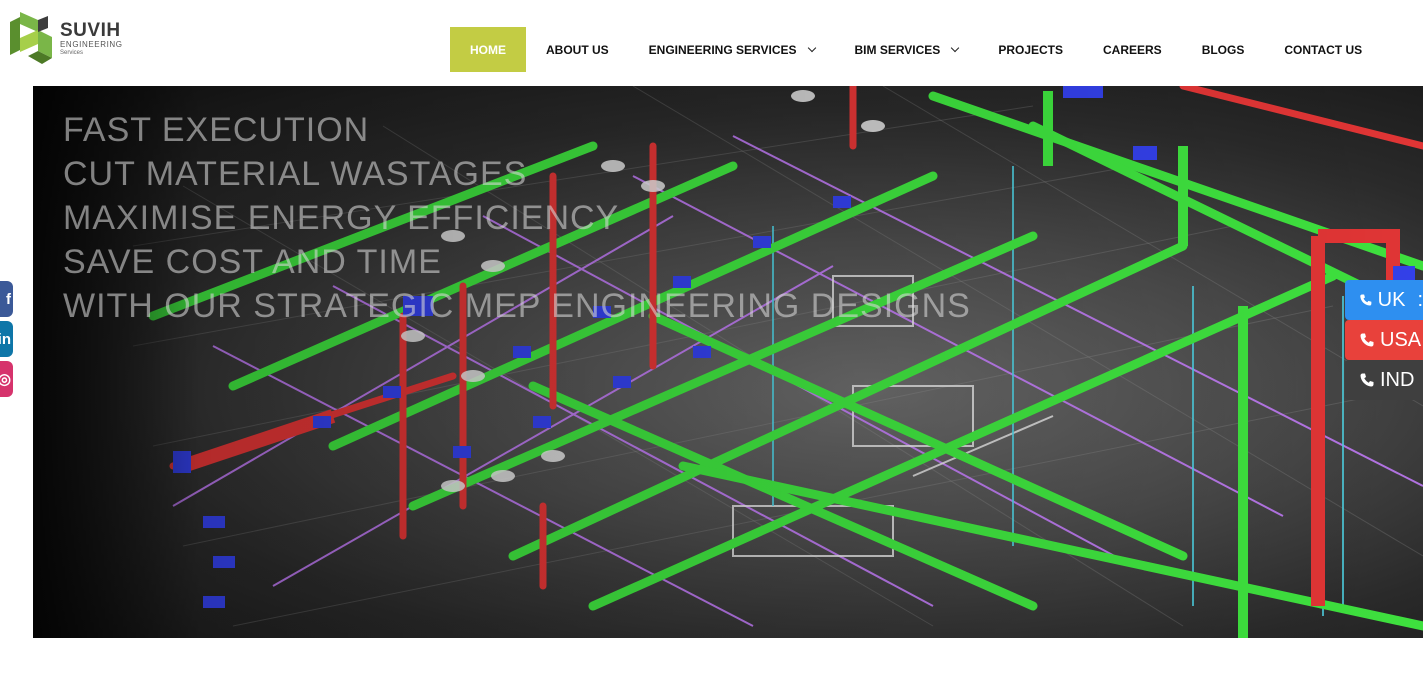 This screenshot has width=1423, height=674. I want to click on nav-careers: CAREERS, so click(1132, 49).